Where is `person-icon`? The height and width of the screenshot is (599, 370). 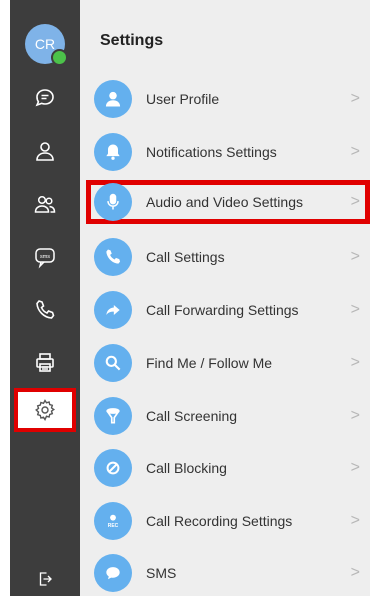
person-icon is located at coordinates (45, 151).